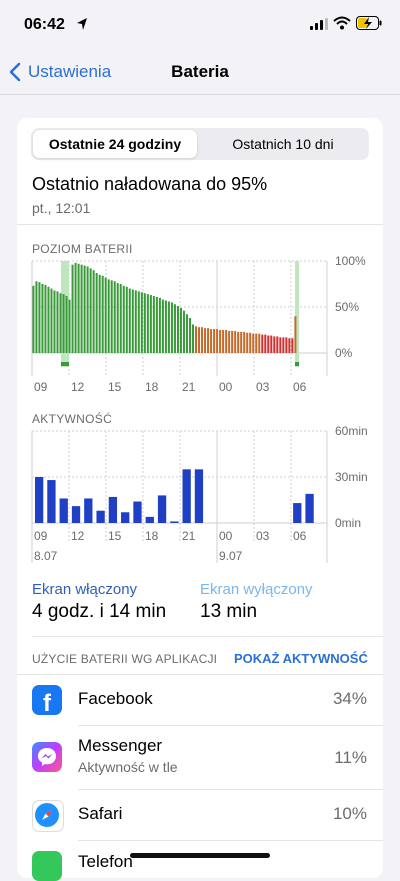 The height and width of the screenshot is (881, 400). I want to click on activity-y-tick: 30min, so click(351, 477).